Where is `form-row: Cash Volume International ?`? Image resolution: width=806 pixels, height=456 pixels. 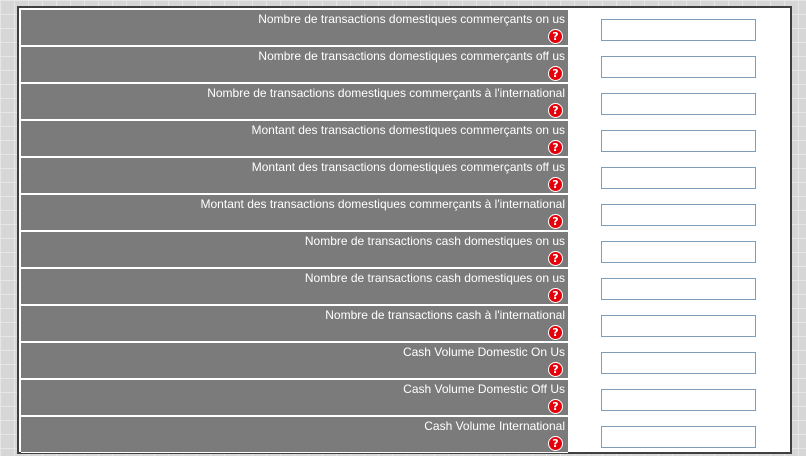
form-row: Cash Volume International ? is located at coordinates (405, 435).